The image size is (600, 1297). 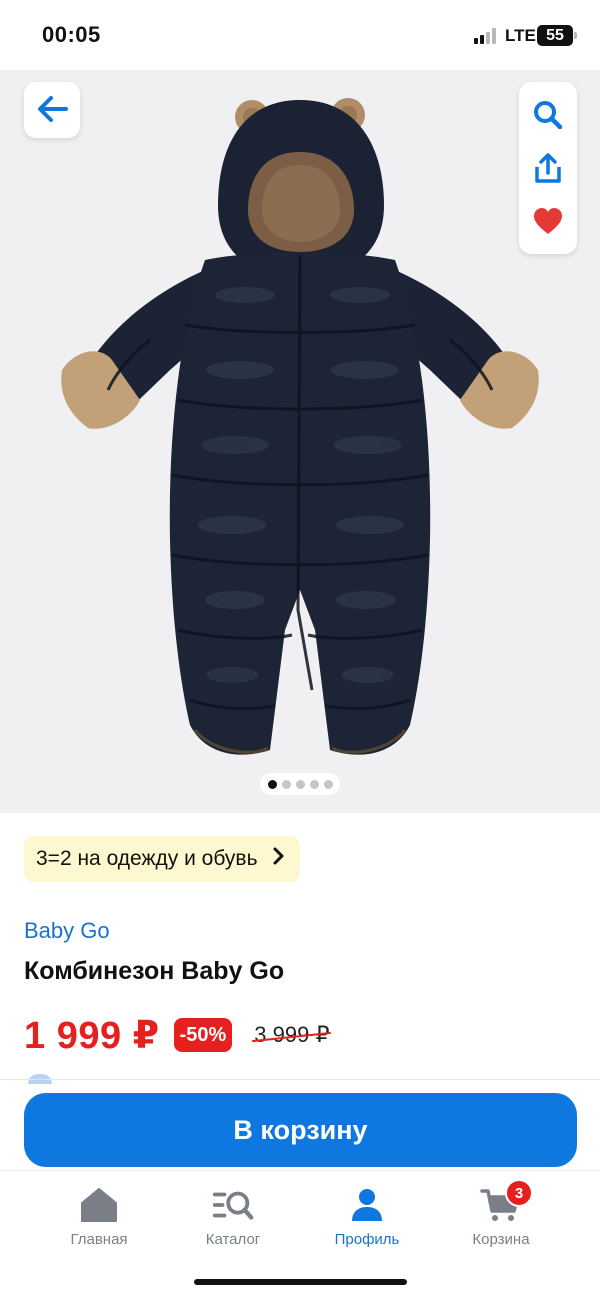 What do you see at coordinates (300, 1130) in the screenshot?
I see `add-to-cart-button: В корзину` at bounding box center [300, 1130].